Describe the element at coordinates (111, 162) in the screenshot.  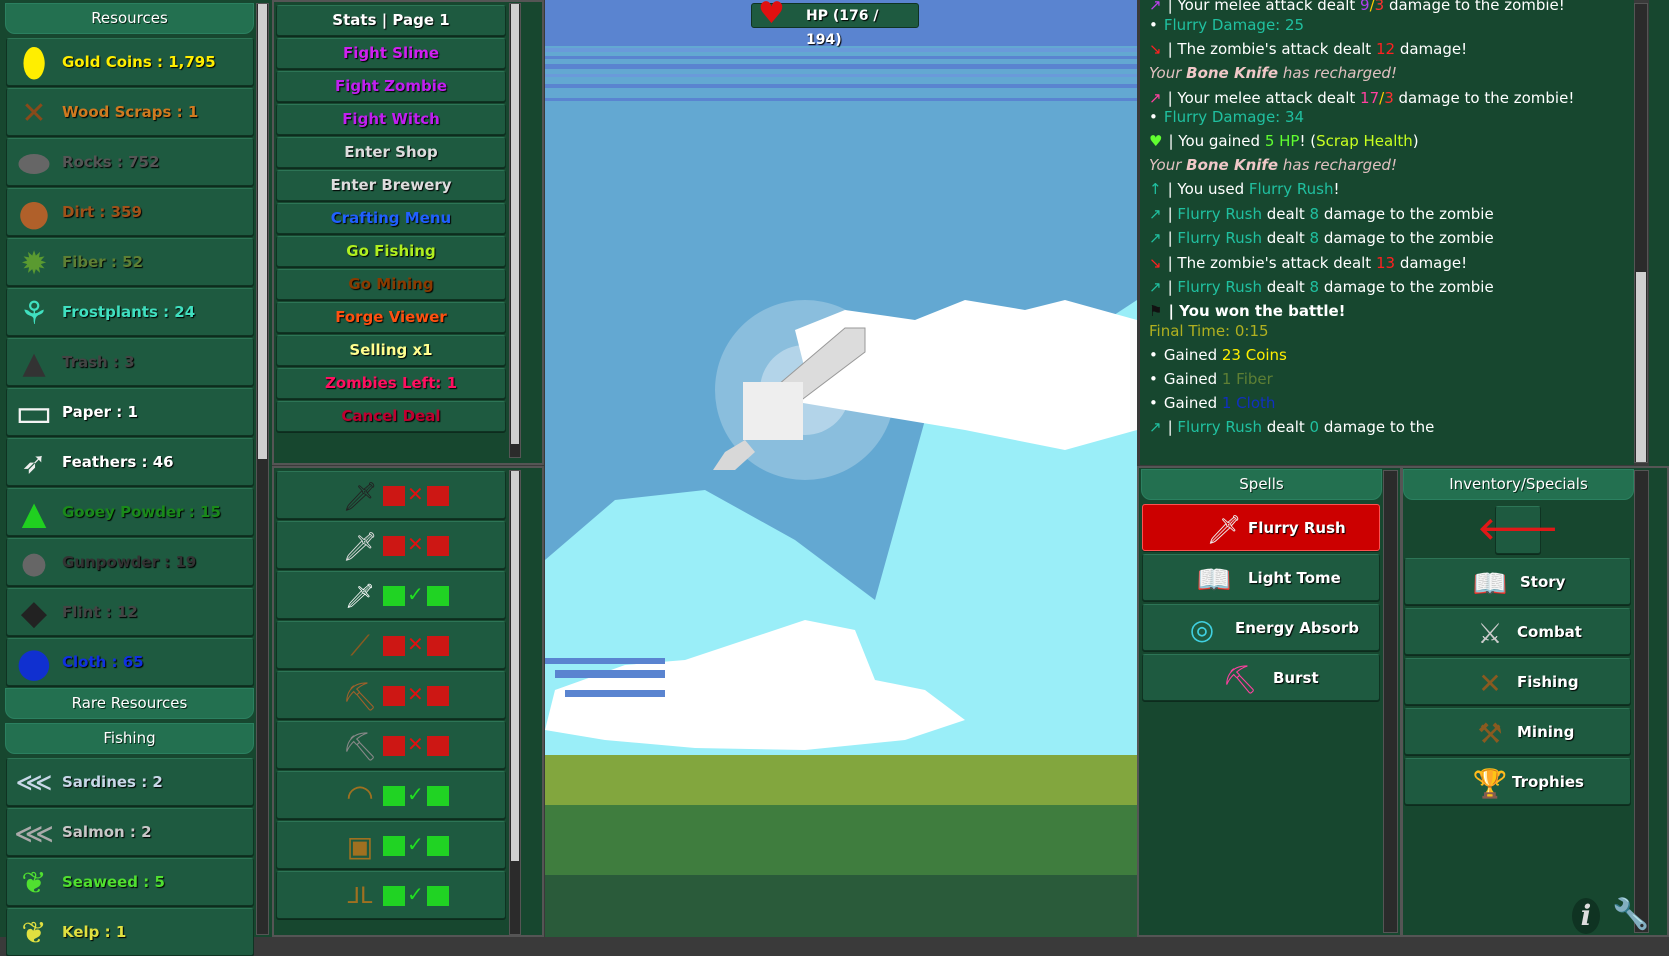
I see `resource-label: Rocks : 752` at that location.